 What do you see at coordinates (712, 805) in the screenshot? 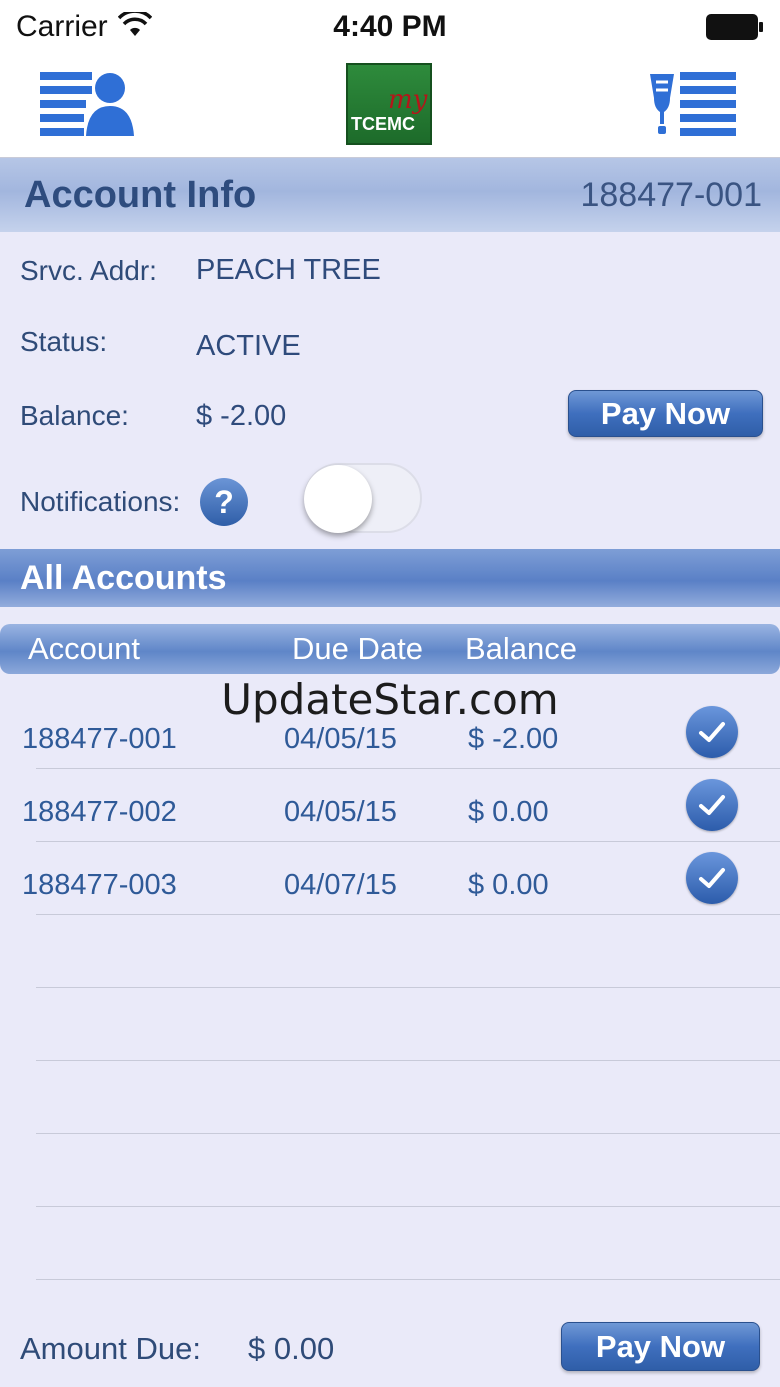
I see `row-2-checkmark-icon` at bounding box center [712, 805].